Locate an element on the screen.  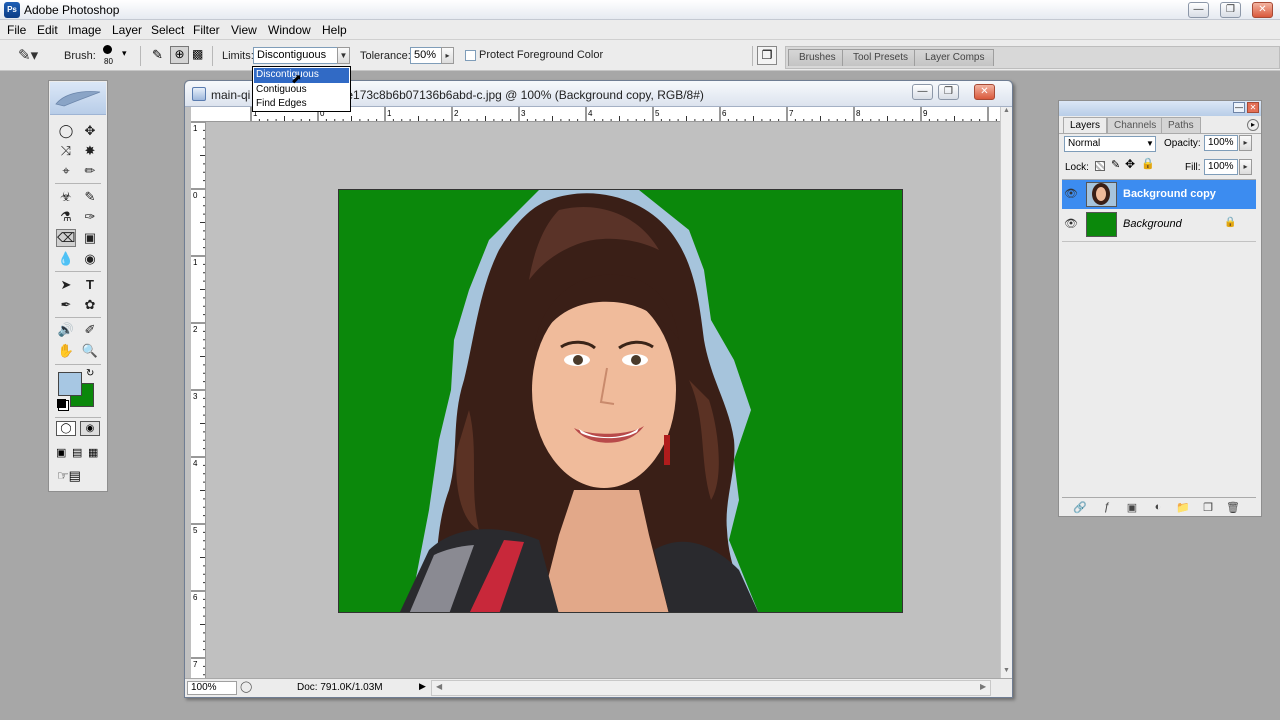
custom-shape-tool-icon: ✿ is located at coordinates (90, 305).